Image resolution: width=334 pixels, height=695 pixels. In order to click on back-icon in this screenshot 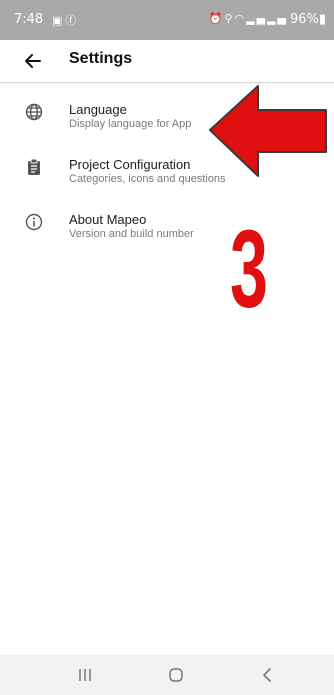, I will do `click(267, 675)`.